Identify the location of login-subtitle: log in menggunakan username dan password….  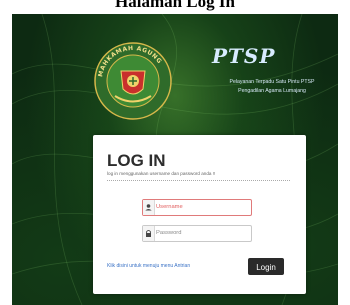
(161, 173).